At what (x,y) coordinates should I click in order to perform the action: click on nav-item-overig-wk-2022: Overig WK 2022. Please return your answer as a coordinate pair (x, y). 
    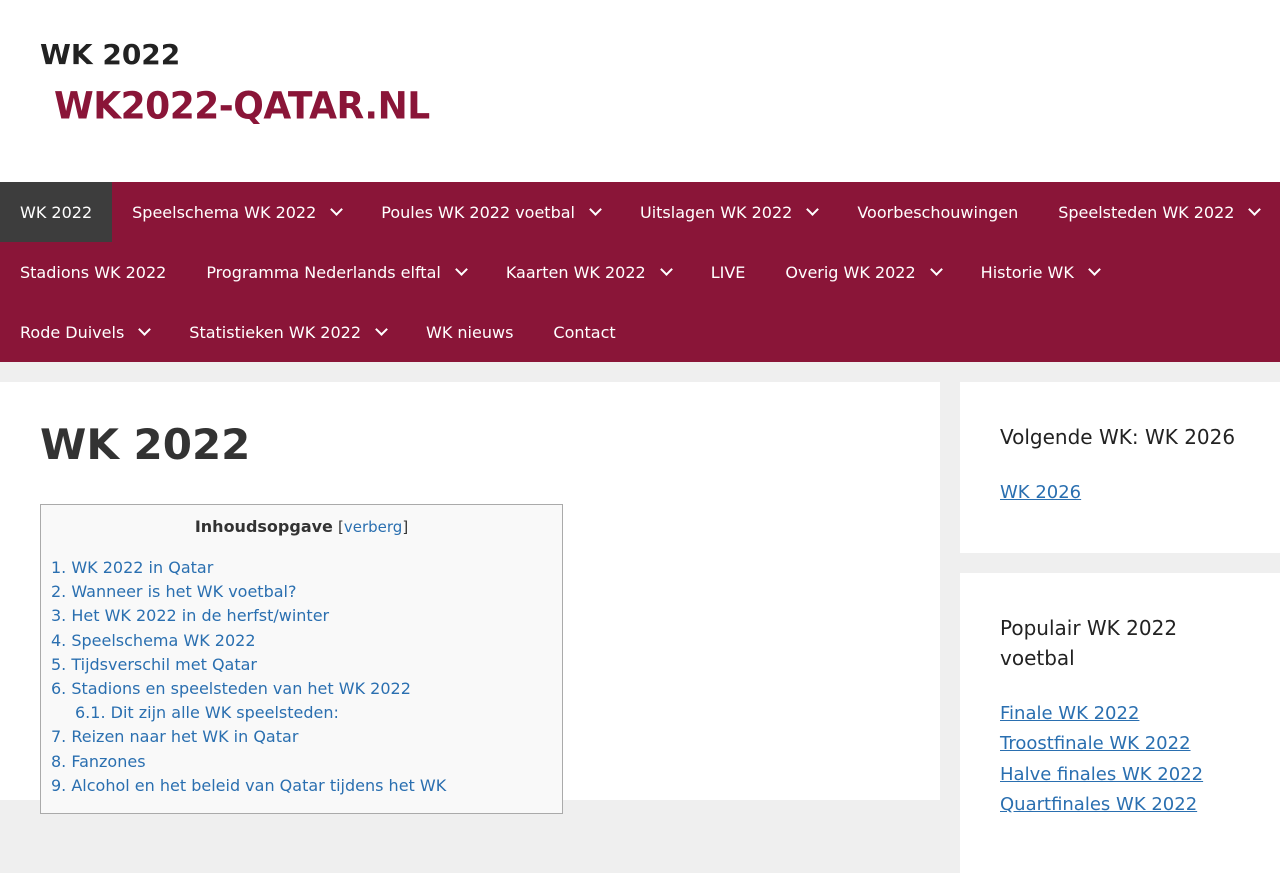
    Looking at the image, I should click on (862, 272).